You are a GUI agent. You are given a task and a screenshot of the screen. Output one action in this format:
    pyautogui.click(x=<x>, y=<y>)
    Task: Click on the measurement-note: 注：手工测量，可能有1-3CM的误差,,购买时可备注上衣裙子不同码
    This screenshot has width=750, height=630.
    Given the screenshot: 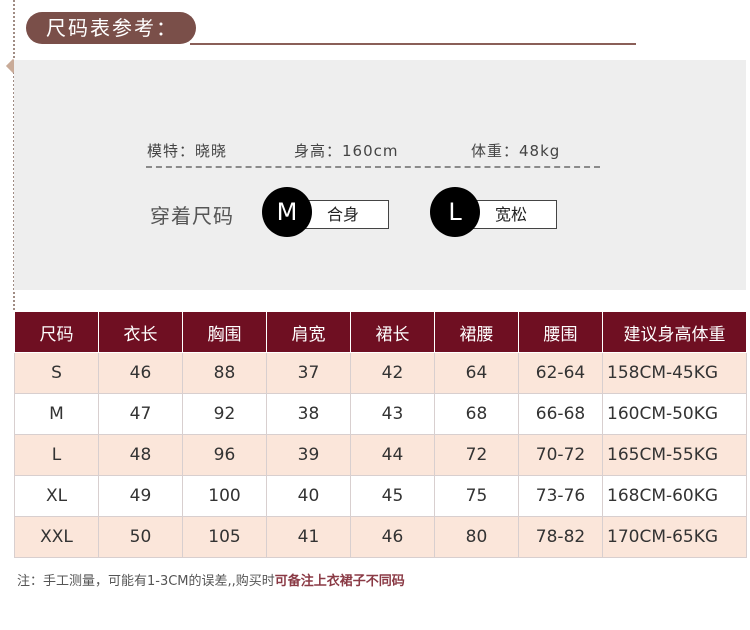 What is the action you would take?
    pyautogui.click(x=211, y=579)
    